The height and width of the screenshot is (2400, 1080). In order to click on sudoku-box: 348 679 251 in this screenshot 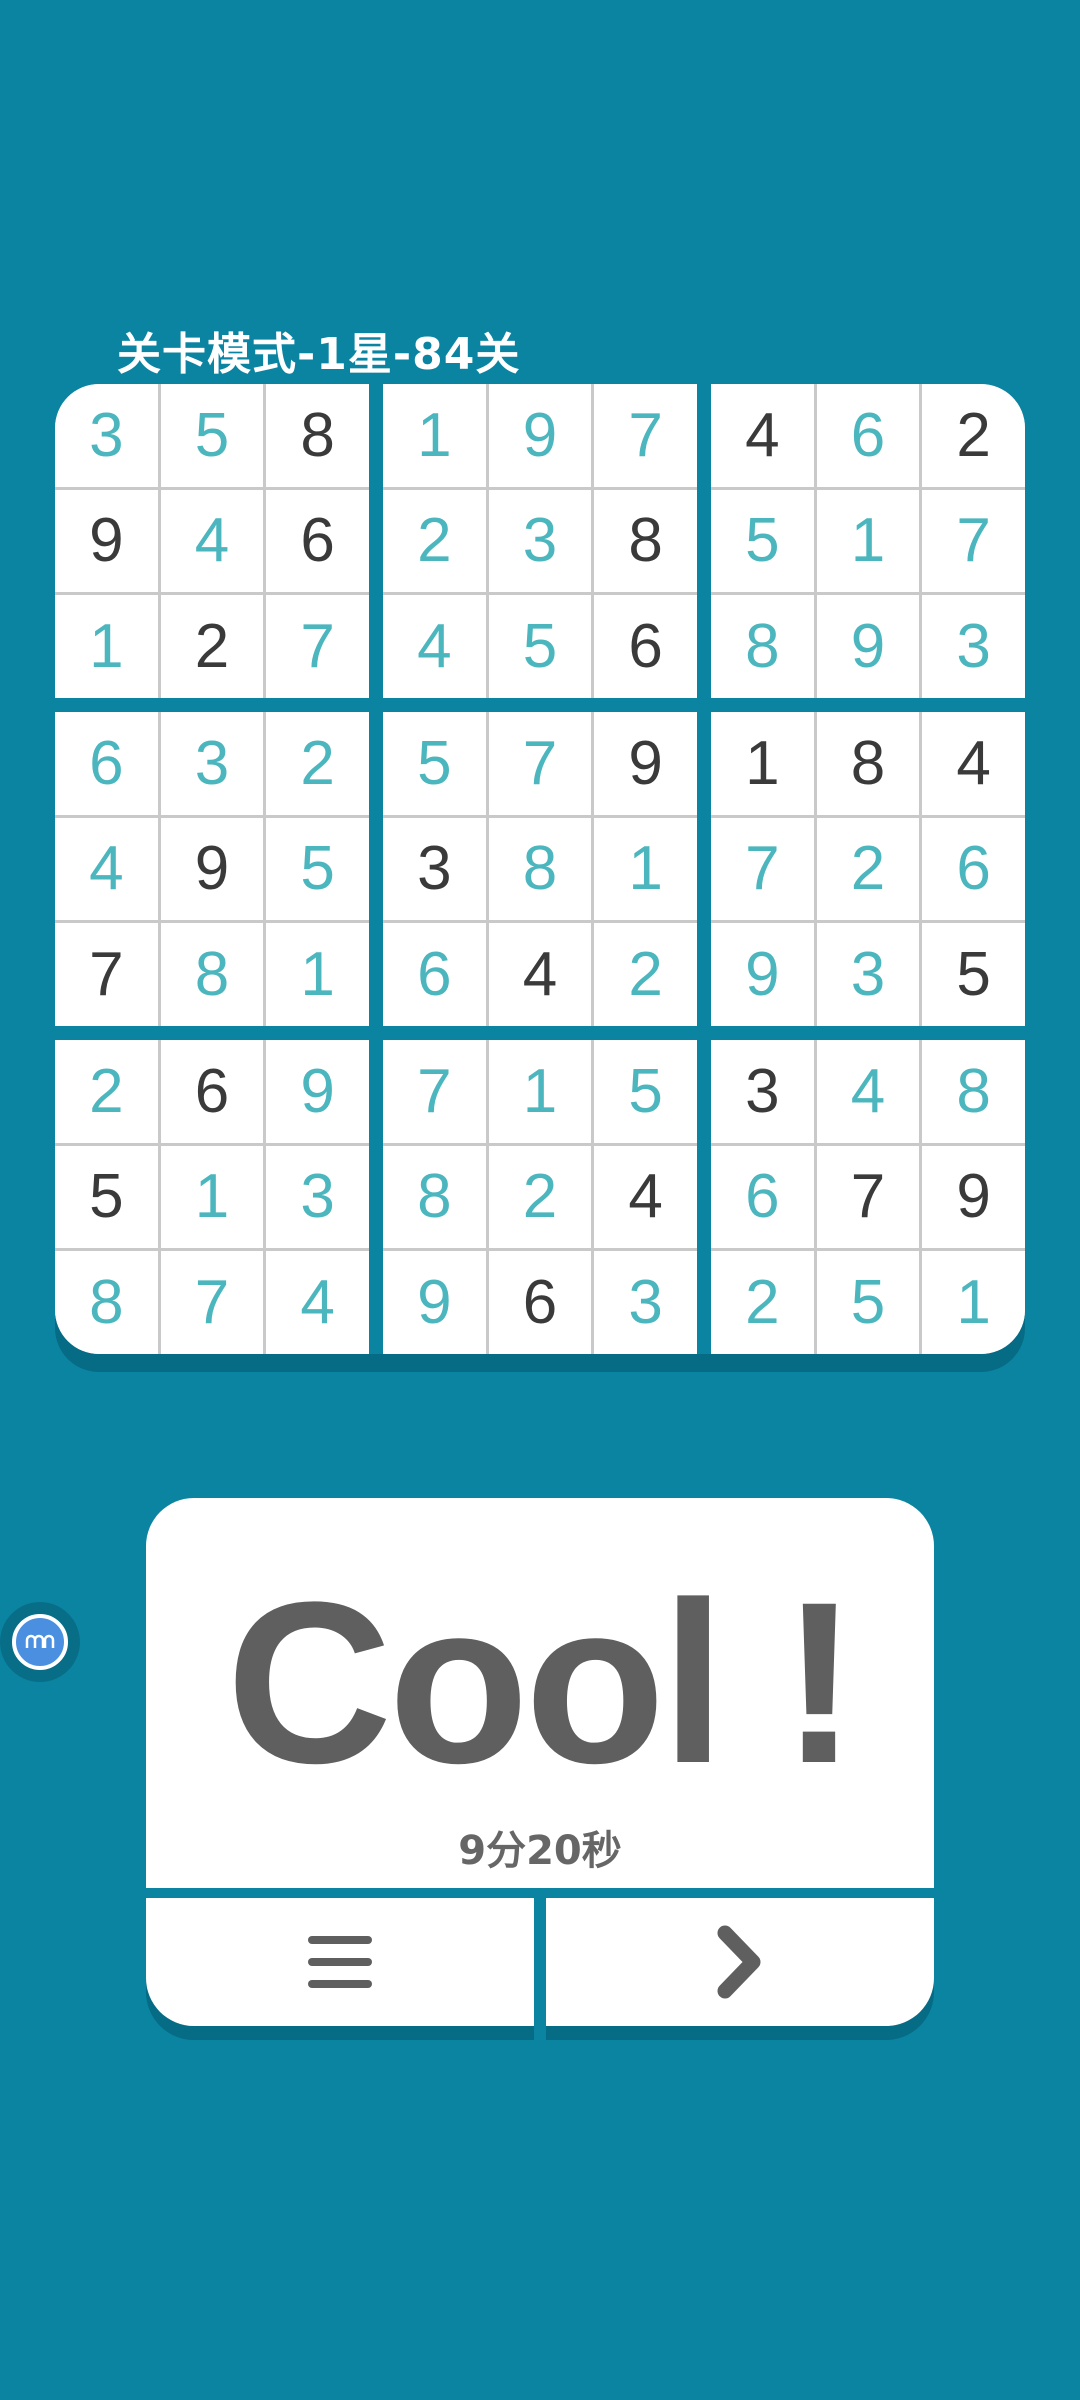, I will do `click(868, 1197)`.